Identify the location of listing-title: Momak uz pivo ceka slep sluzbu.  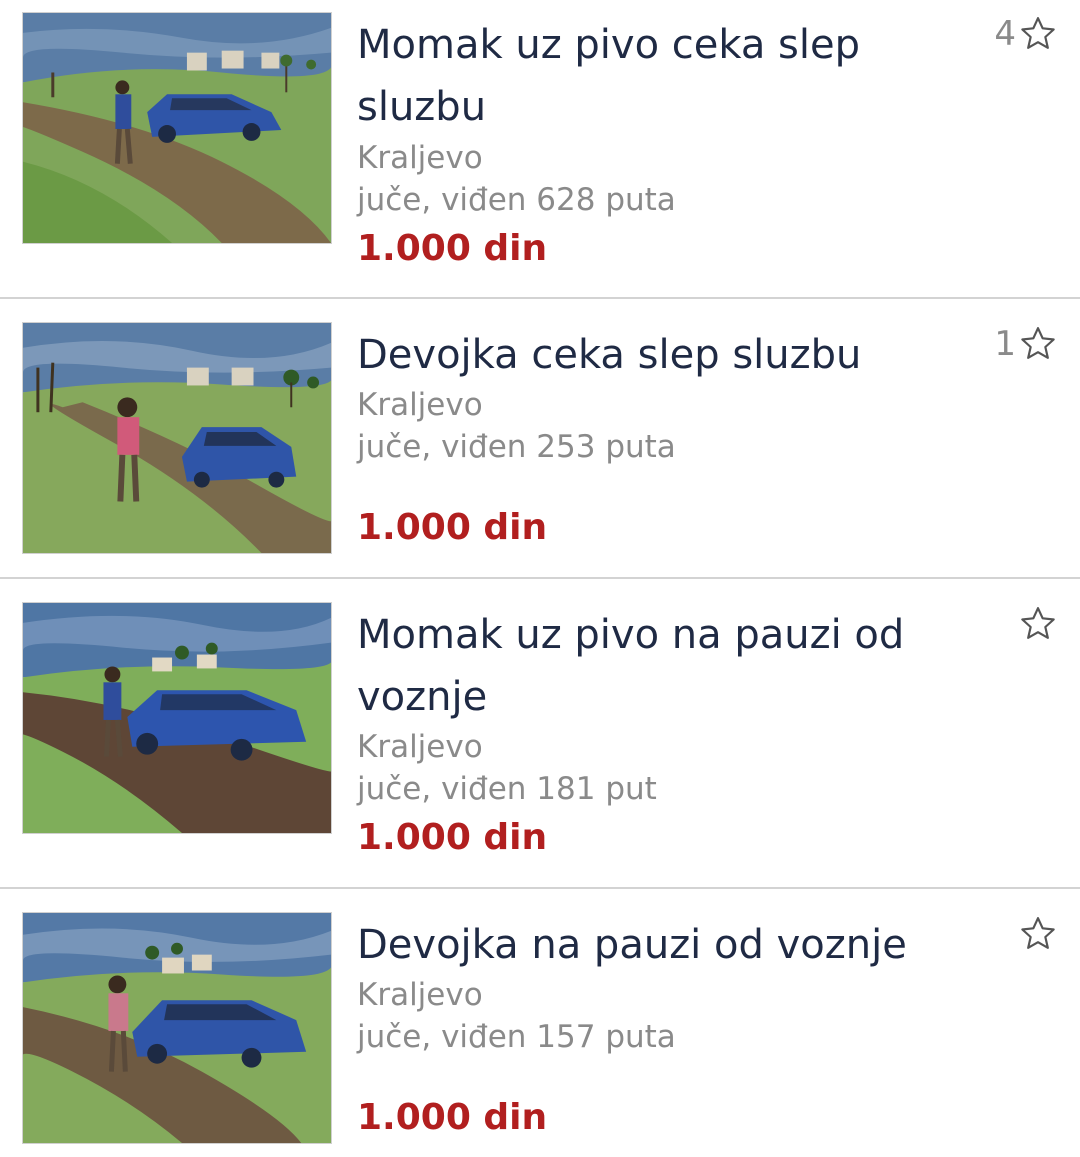
(617, 76).